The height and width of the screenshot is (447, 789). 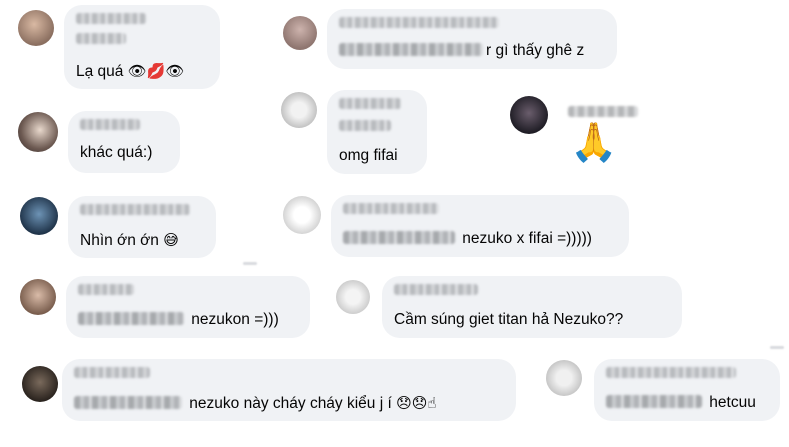 What do you see at coordinates (156, 71) in the screenshot?
I see `eye-lips-emoji: 👁💋👁` at bounding box center [156, 71].